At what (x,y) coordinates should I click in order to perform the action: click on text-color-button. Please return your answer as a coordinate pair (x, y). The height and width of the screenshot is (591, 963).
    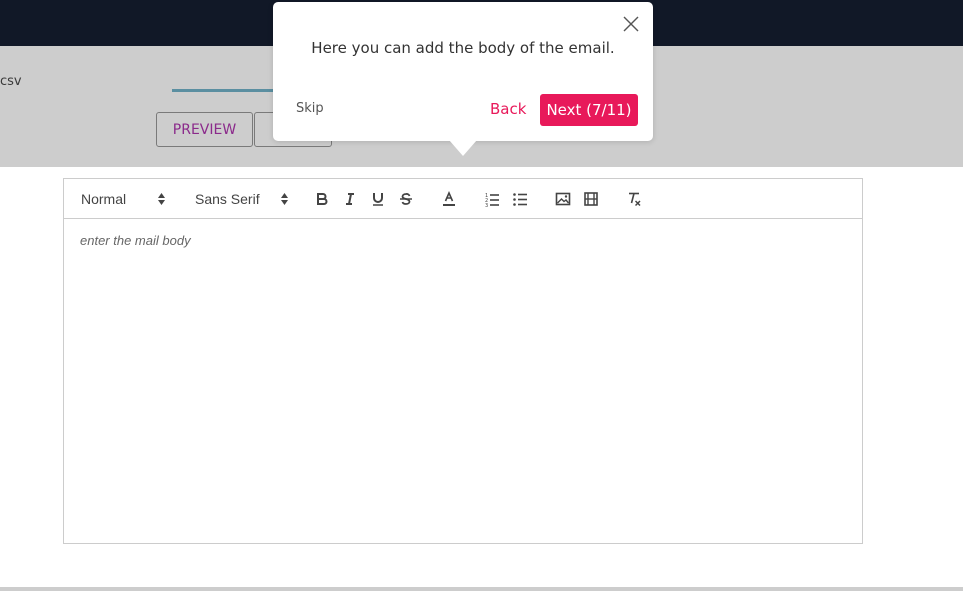
    Looking at the image, I should click on (449, 199).